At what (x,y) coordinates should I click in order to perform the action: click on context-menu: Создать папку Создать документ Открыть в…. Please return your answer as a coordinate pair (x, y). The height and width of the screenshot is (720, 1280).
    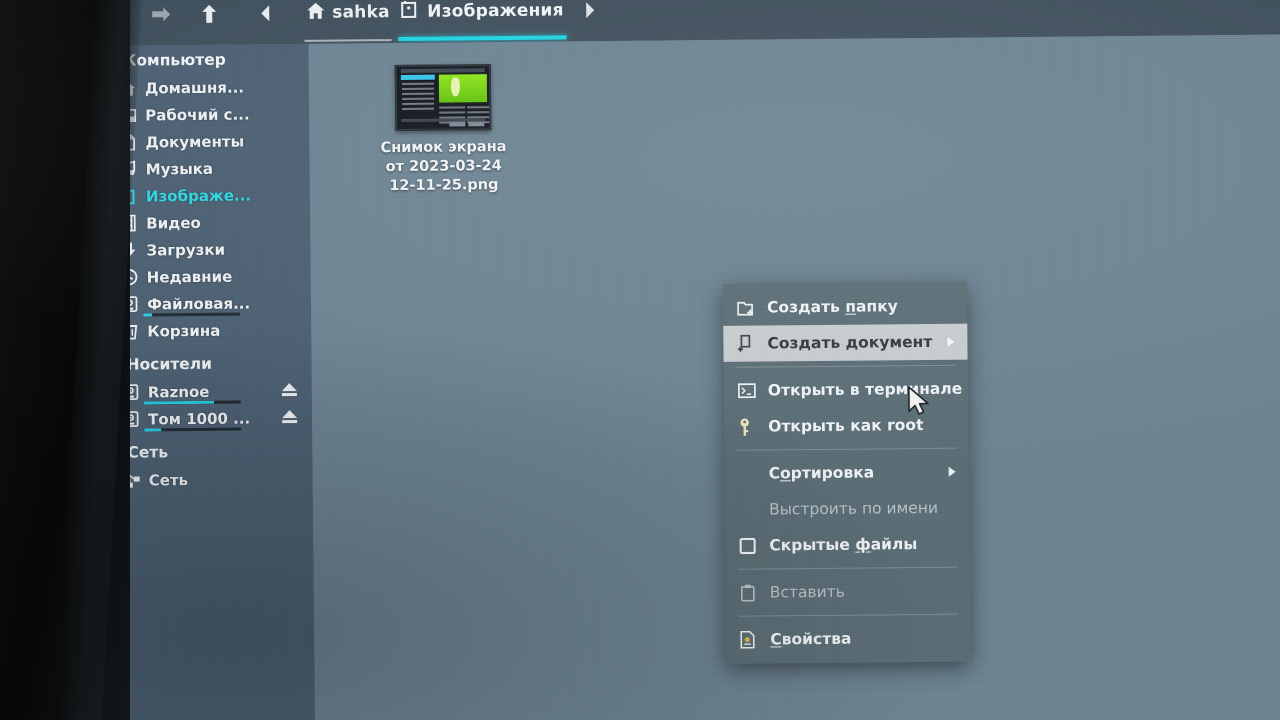
    Looking at the image, I should click on (846, 472).